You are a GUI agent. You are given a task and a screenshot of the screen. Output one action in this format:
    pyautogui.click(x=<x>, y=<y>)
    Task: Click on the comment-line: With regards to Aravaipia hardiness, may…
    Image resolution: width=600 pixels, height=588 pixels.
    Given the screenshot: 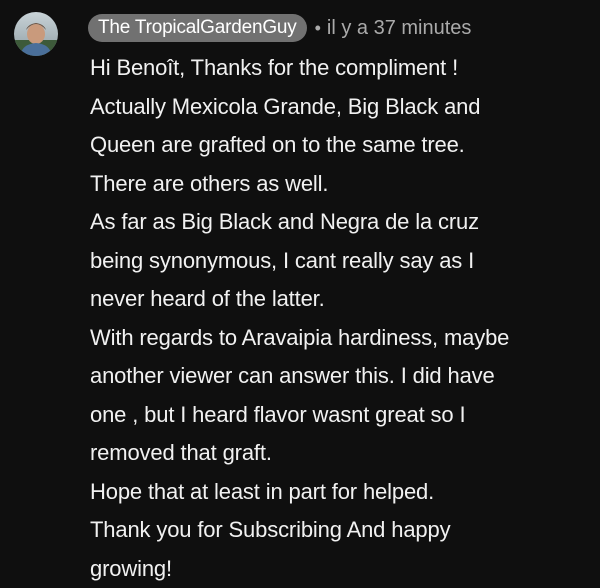 What is the action you would take?
    pyautogui.click(x=342, y=338)
    